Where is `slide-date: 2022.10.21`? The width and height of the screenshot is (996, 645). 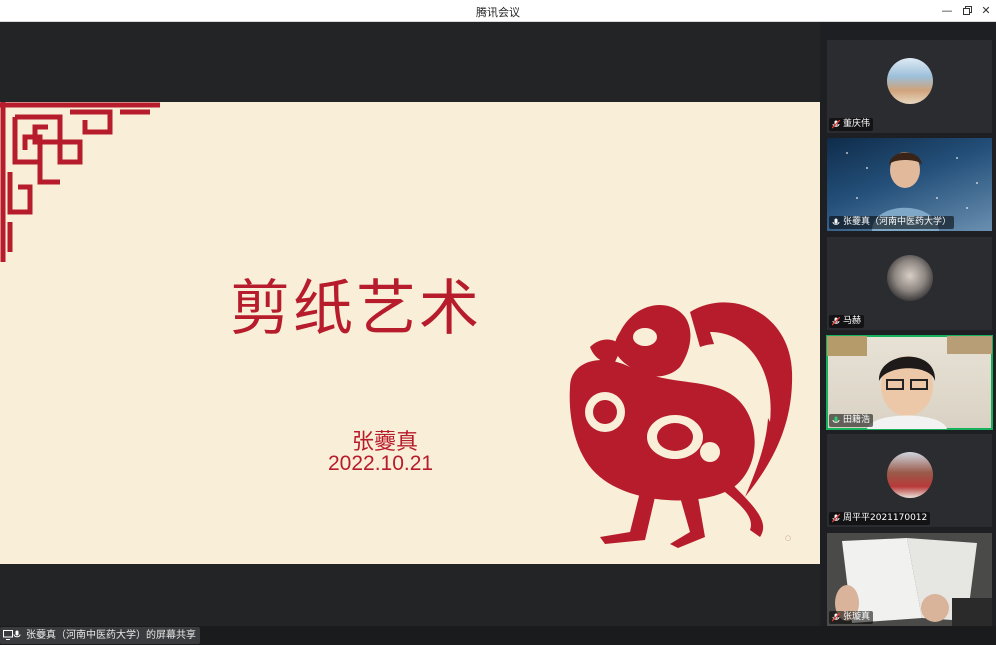 slide-date: 2022.10.21 is located at coordinates (381, 463).